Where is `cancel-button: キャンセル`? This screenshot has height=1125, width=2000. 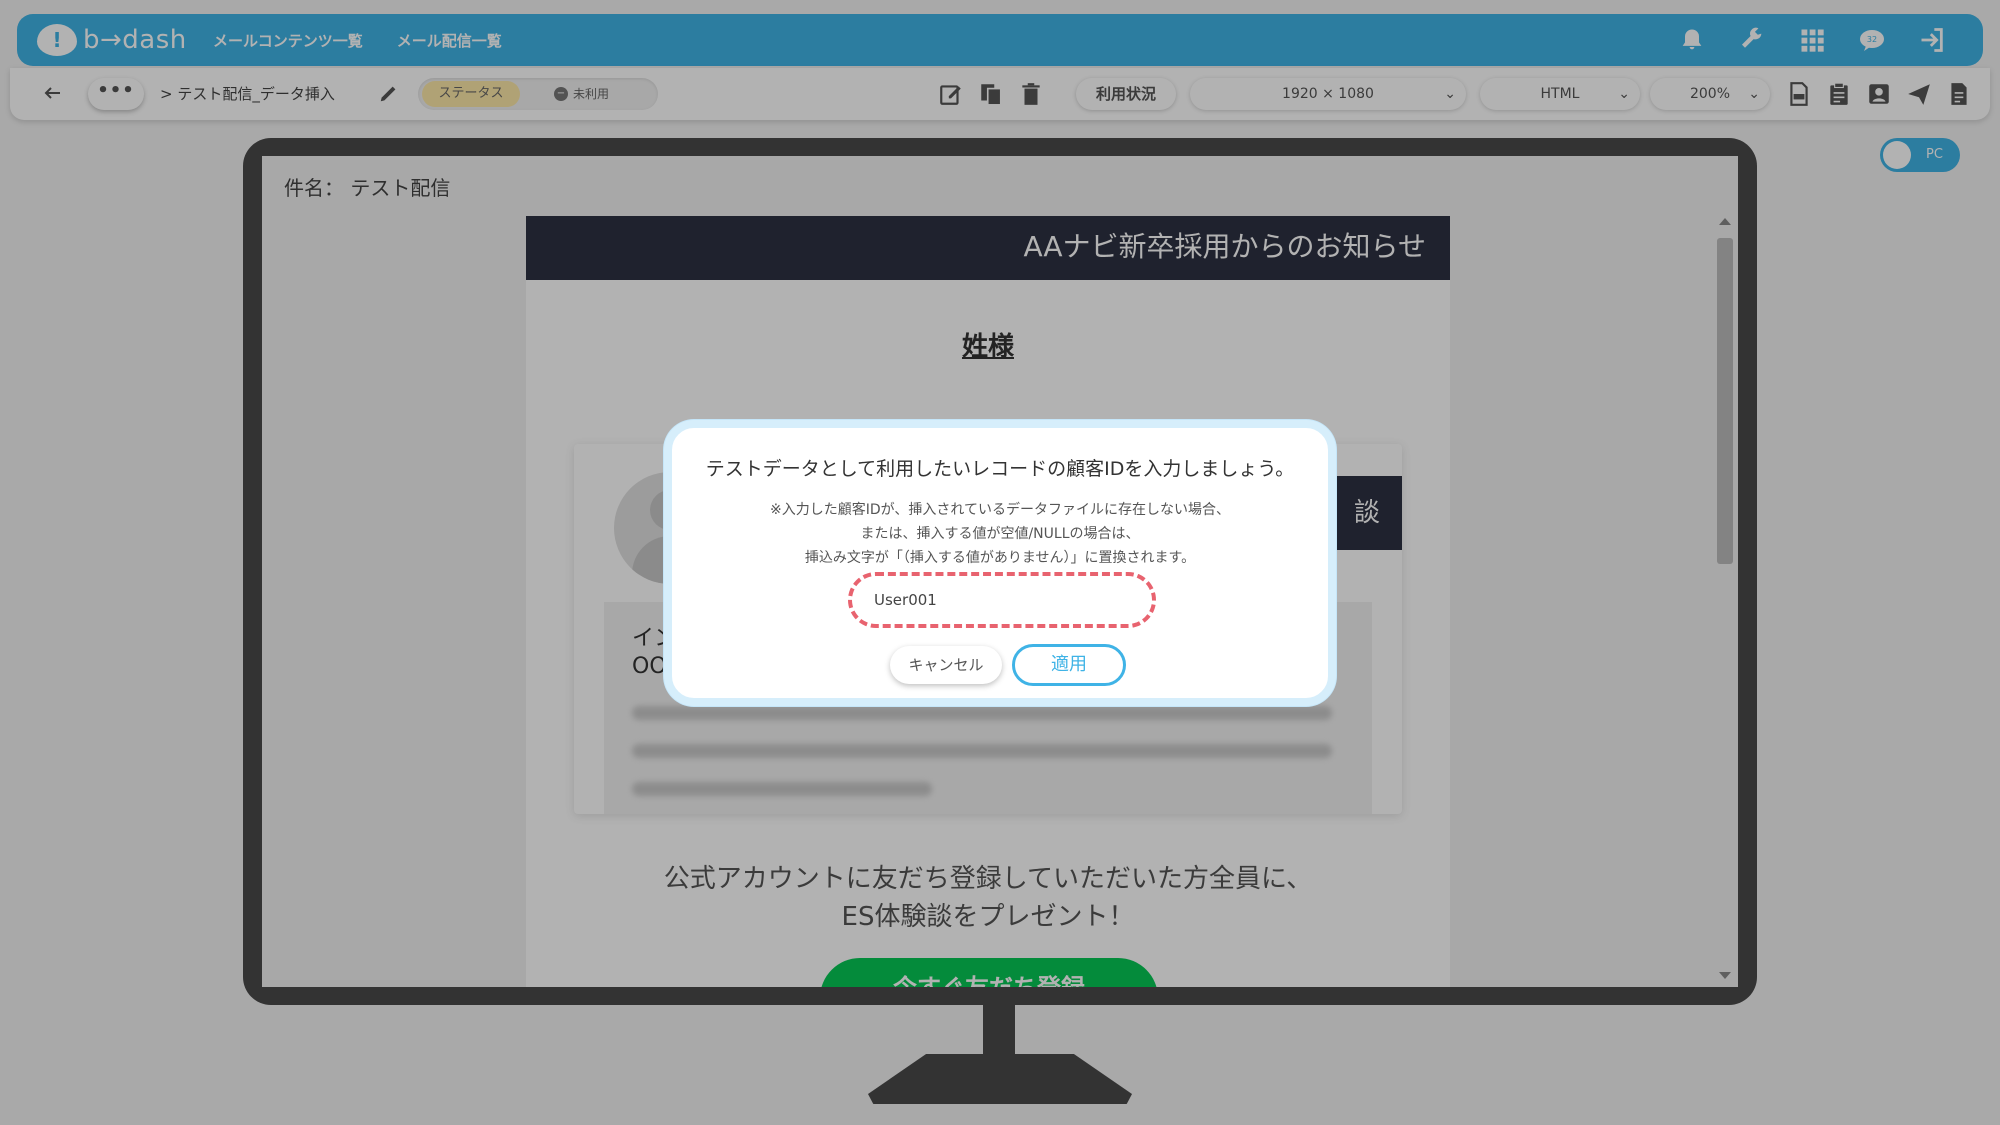 cancel-button: キャンセル is located at coordinates (946, 665).